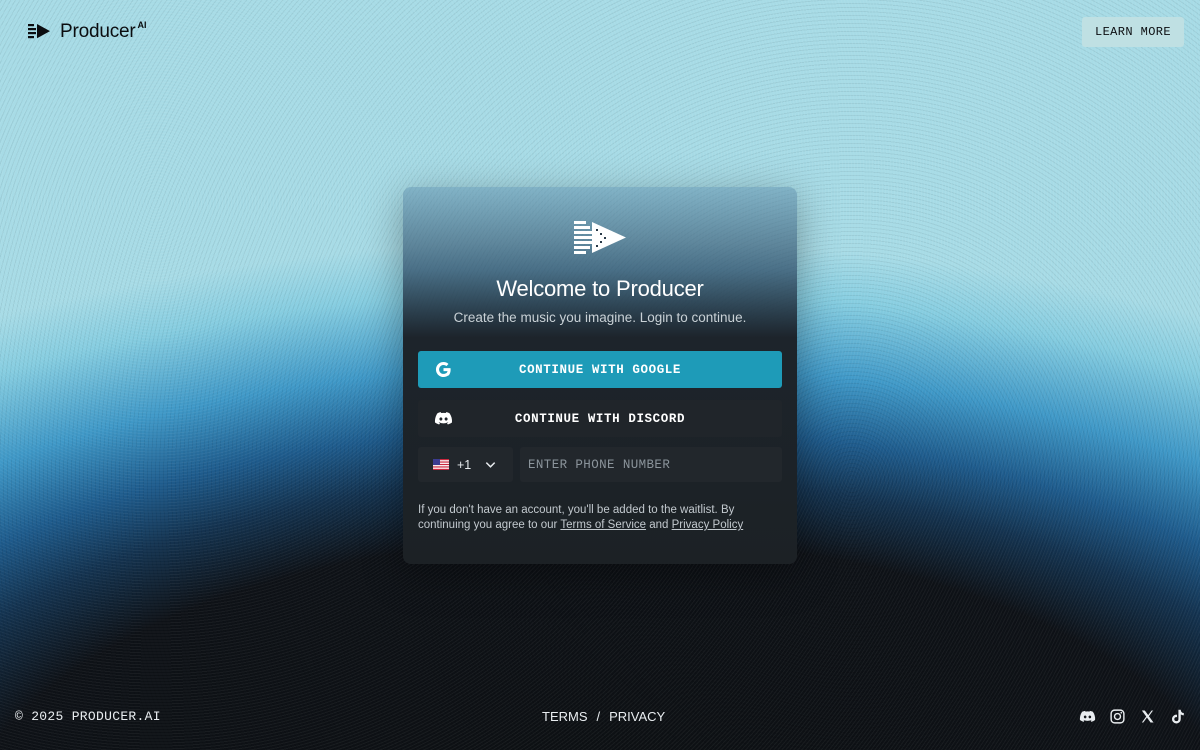 Image resolution: width=1200 pixels, height=750 pixels. I want to click on social-links, so click(1132, 716).